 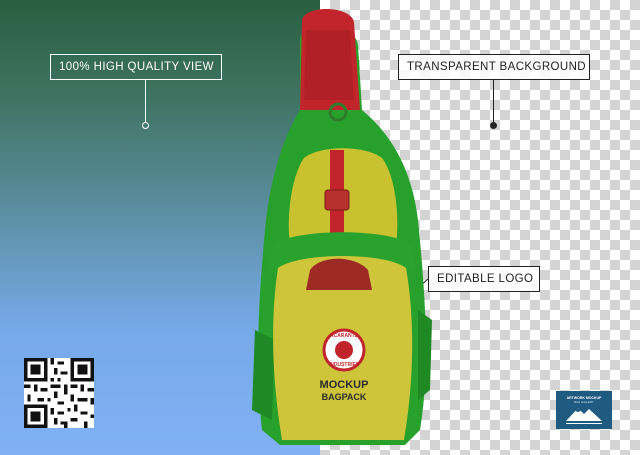 What do you see at coordinates (263, 375) in the screenshot?
I see `bag-left-strap` at bounding box center [263, 375].